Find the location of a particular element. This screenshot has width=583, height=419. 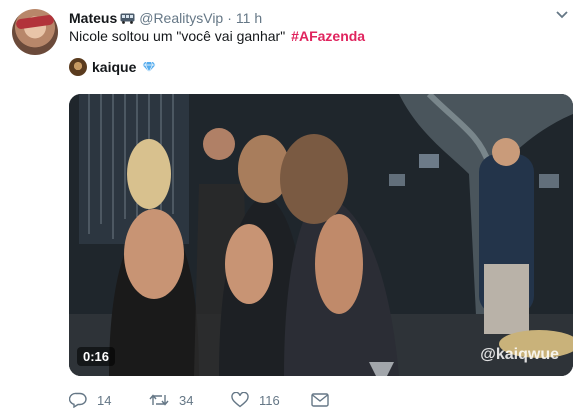

retweet-button: 34 is located at coordinates (190, 400).